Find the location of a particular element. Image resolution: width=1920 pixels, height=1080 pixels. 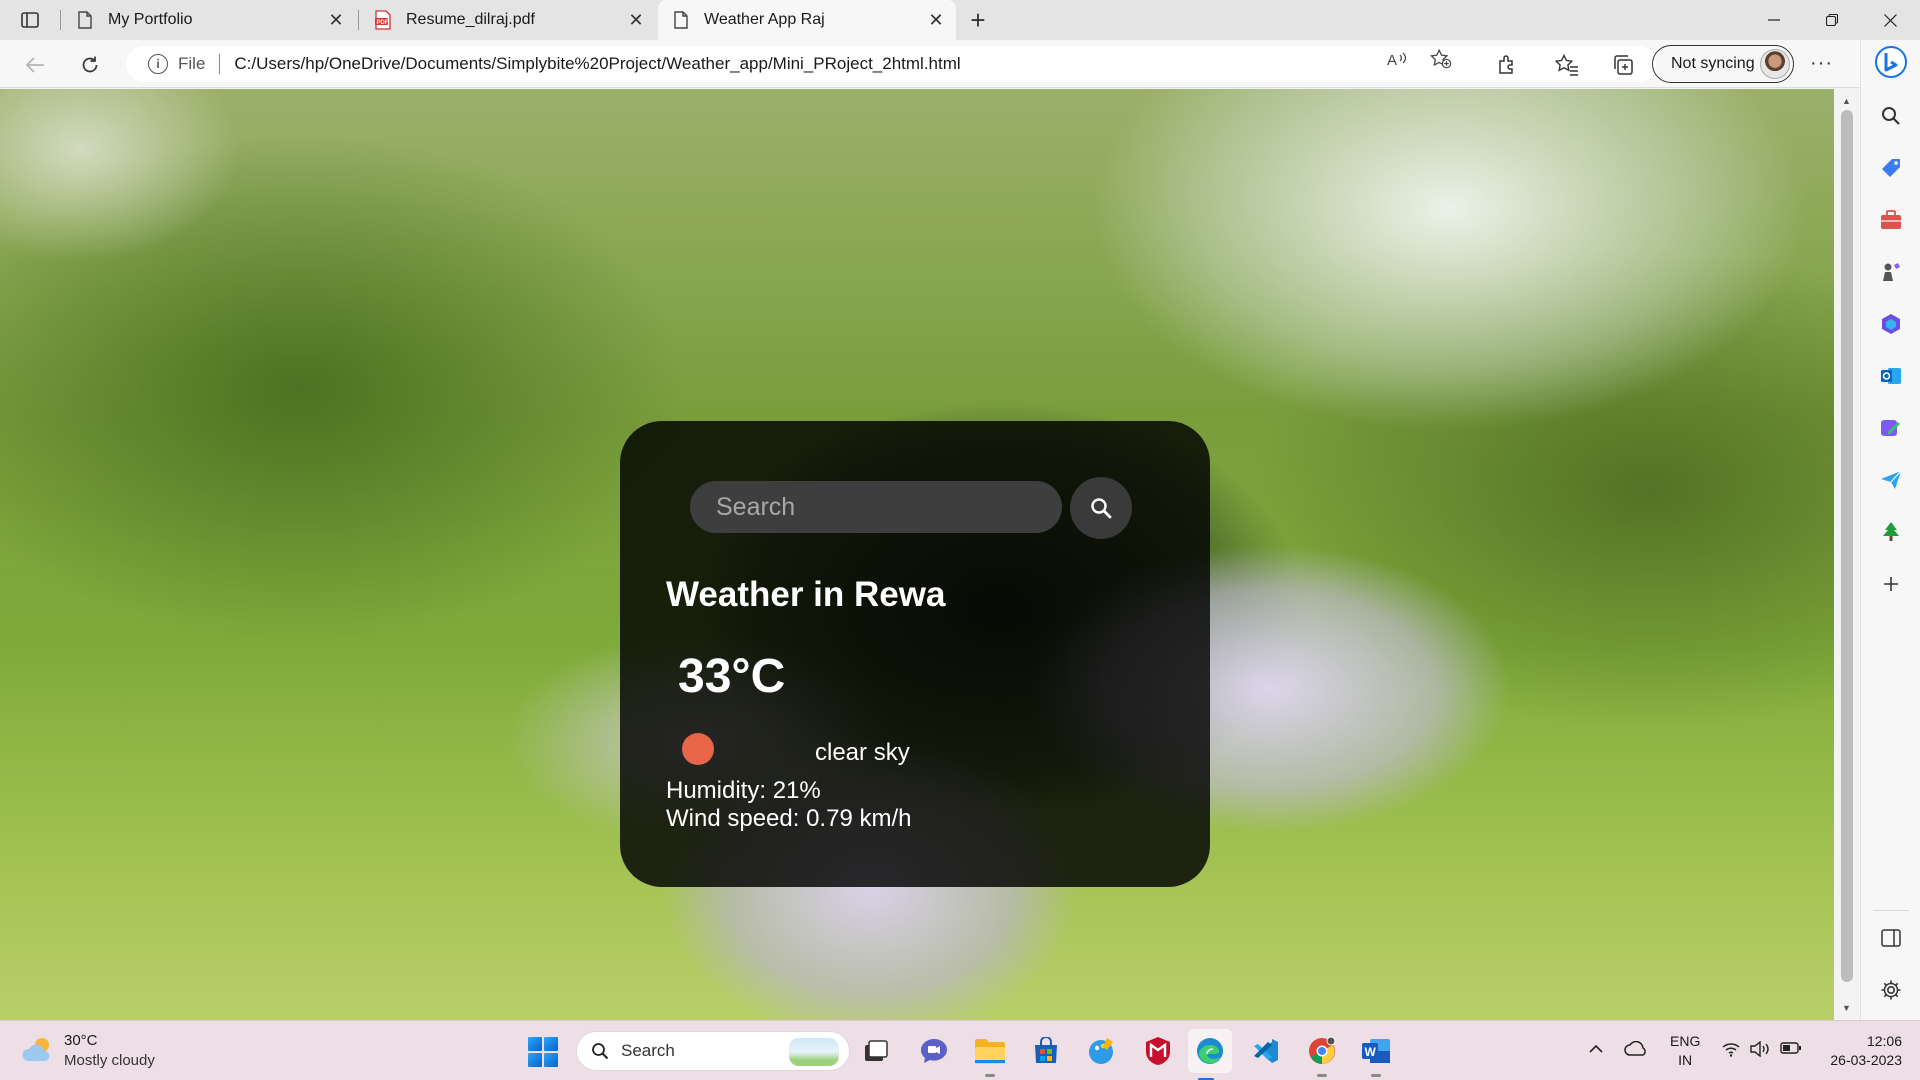

svg-text: W is located at coordinates (1371, 1052).